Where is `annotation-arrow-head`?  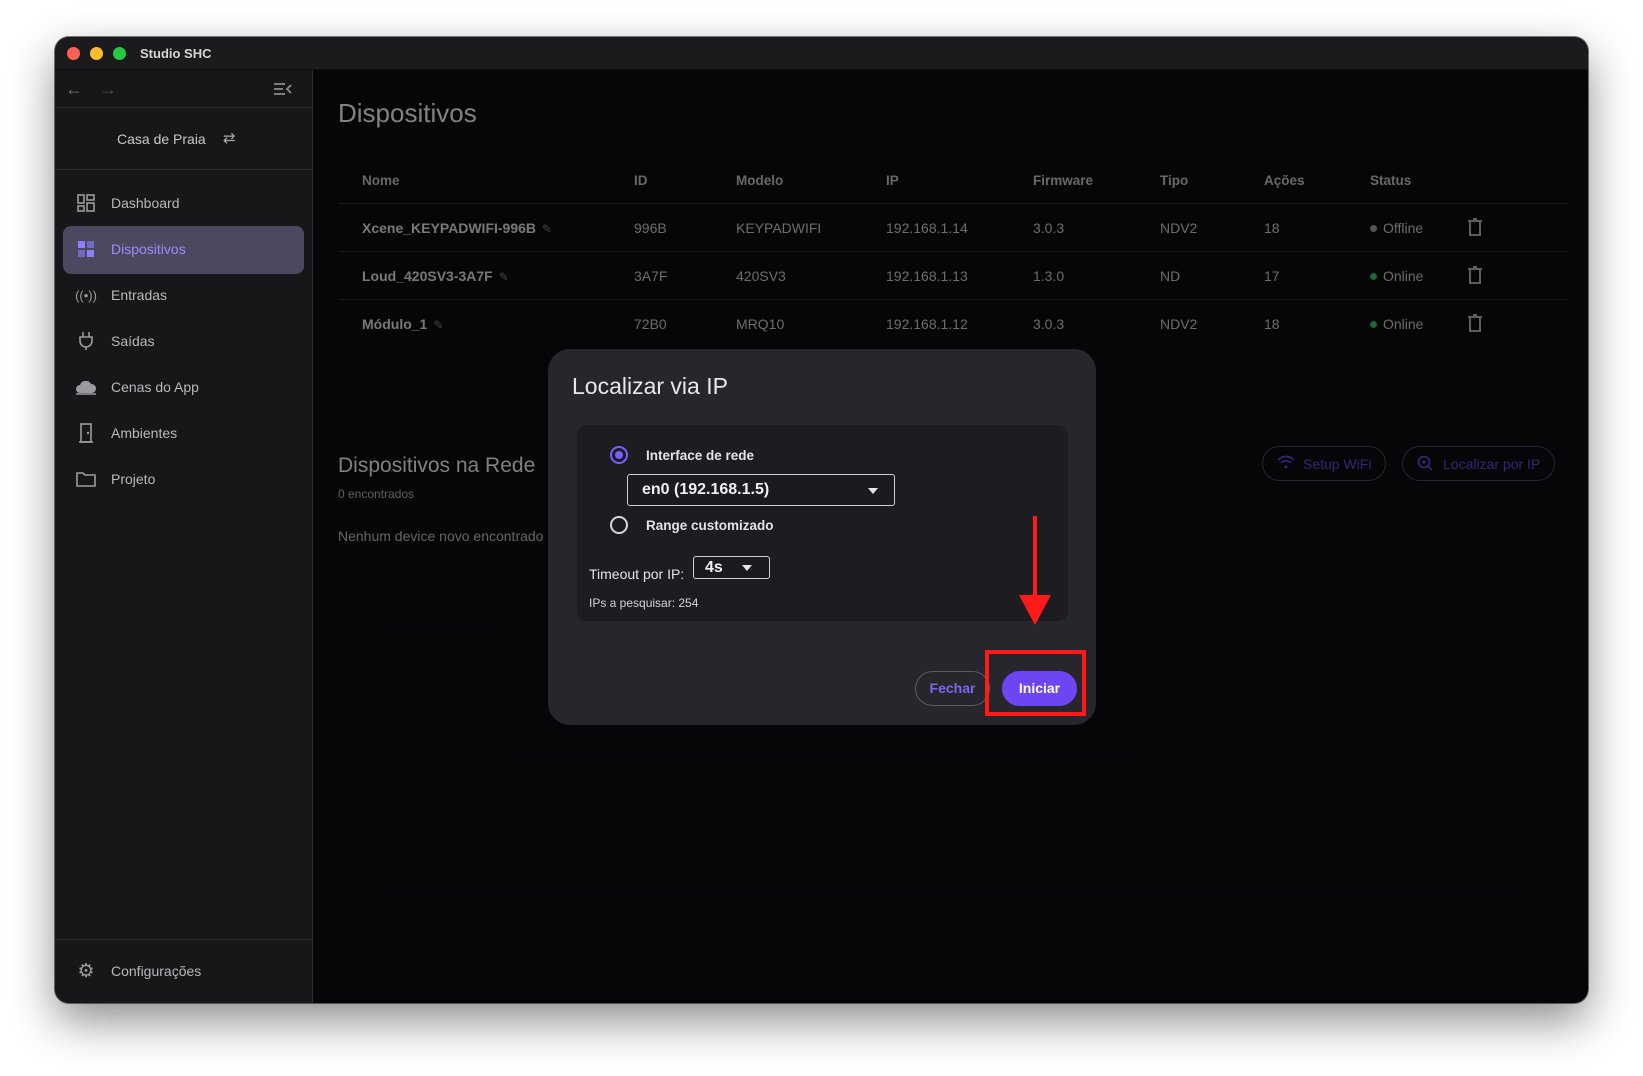
annotation-arrow-head is located at coordinates (1035, 610).